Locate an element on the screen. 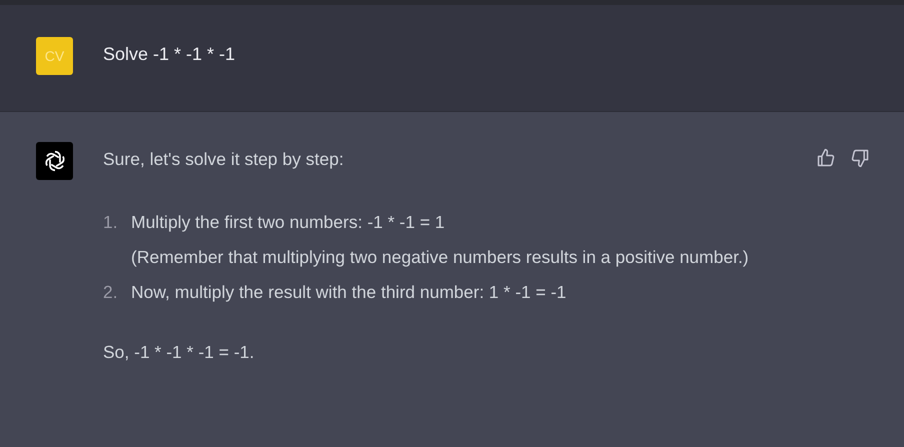 Image resolution: width=904 pixels, height=447 pixels. step-text: Multiply the first two numbers: -1 * -1 = 1 is located at coordinates (288, 222).